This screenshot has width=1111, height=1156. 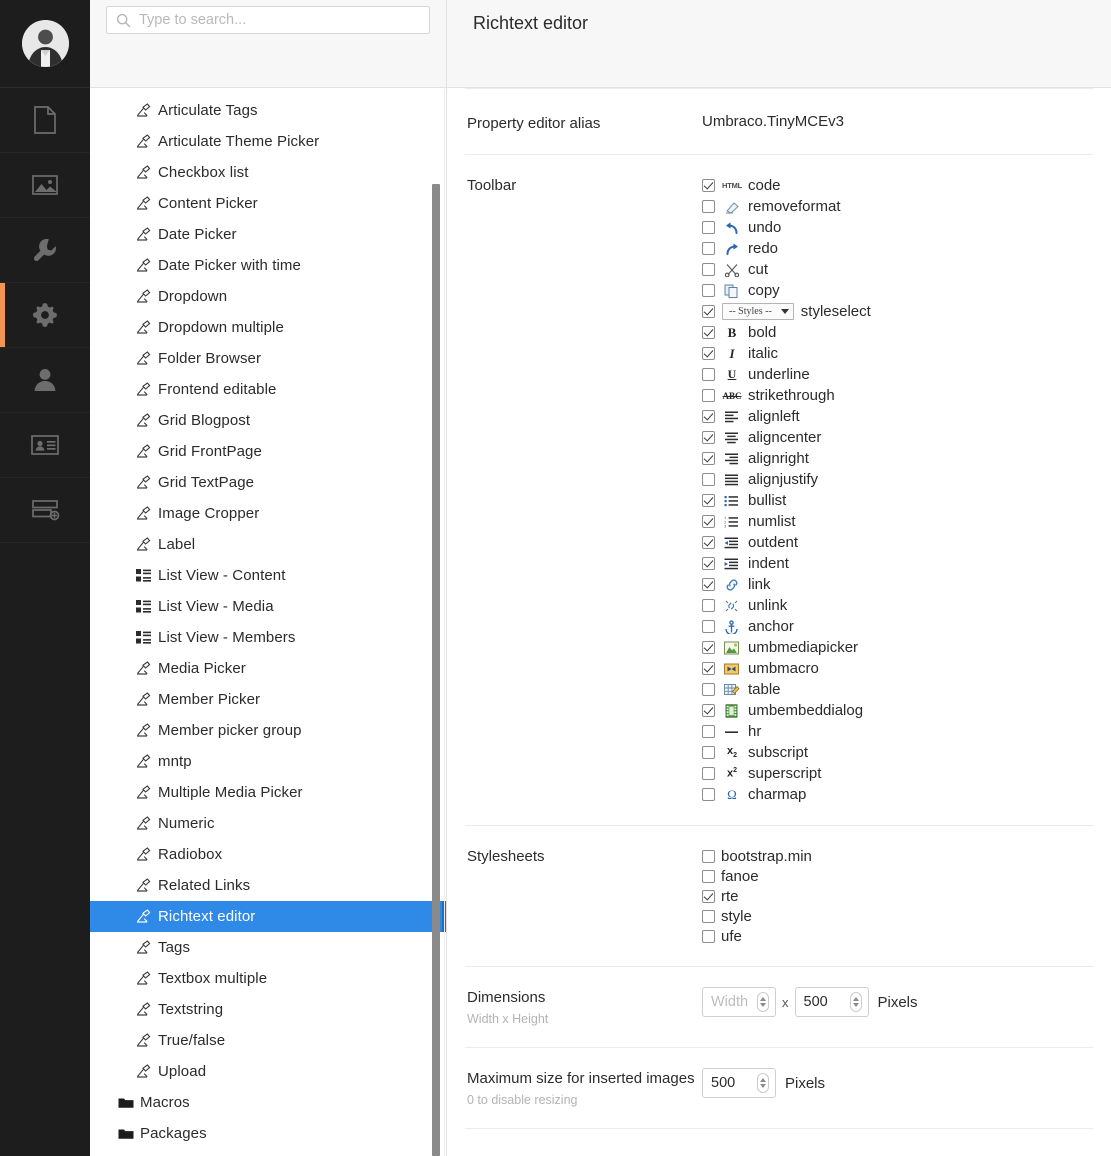 What do you see at coordinates (268, 792) in the screenshot?
I see `tree-item-multiple-media-picker: Multiple Media Picker` at bounding box center [268, 792].